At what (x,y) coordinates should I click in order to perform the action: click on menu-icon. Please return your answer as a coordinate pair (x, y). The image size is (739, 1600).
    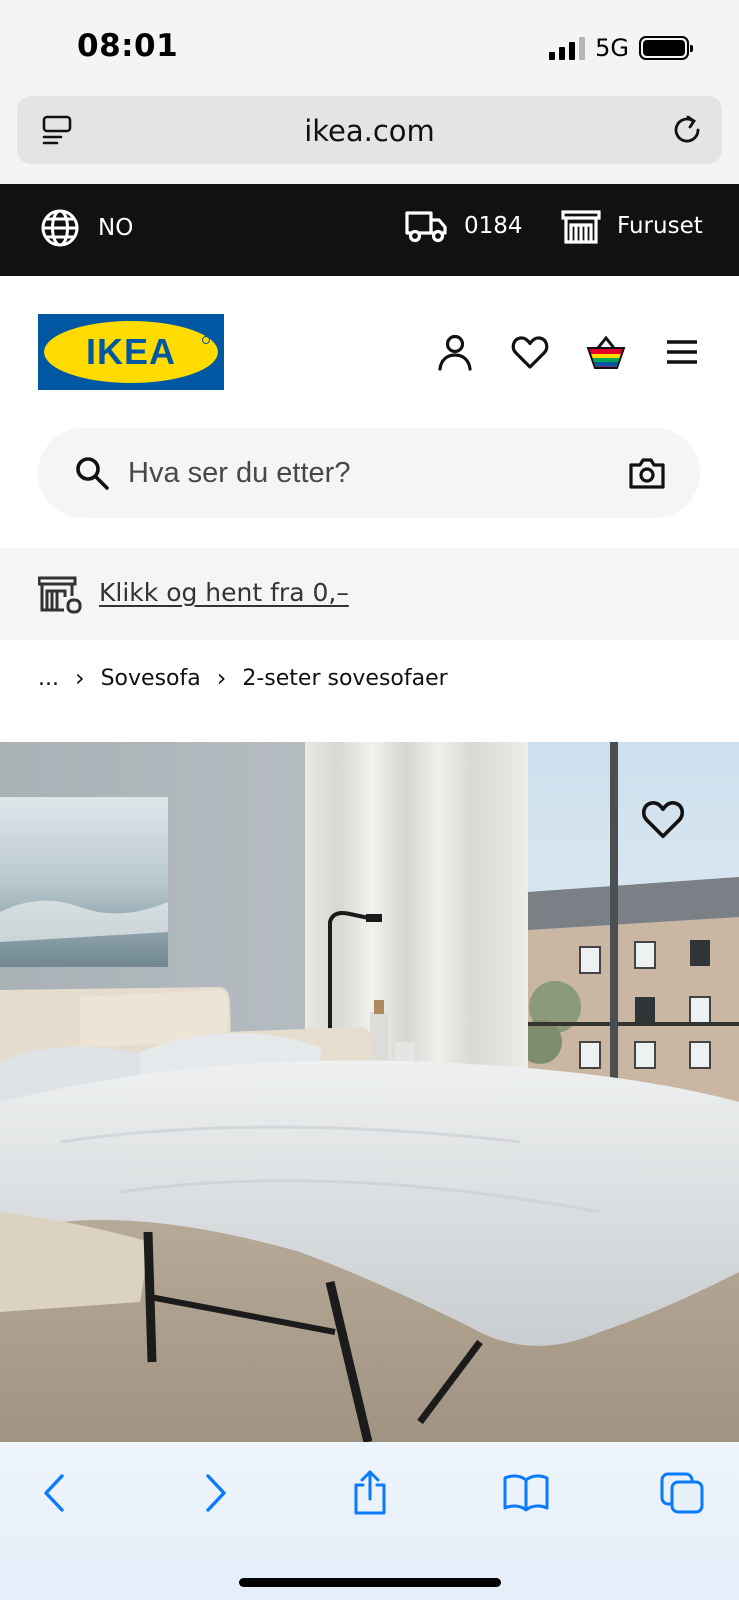
    Looking at the image, I should click on (682, 352).